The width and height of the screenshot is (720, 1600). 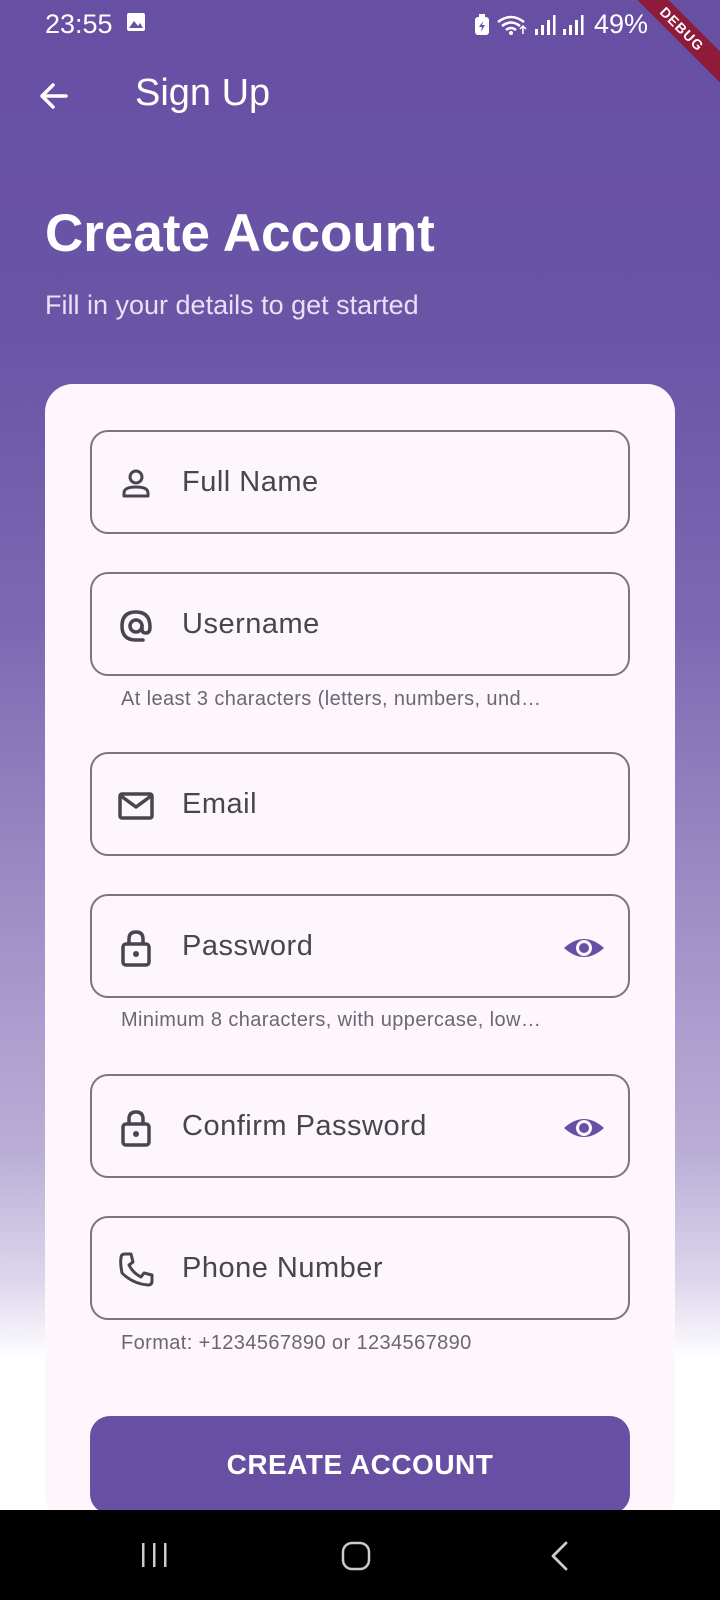 I want to click on confirm-password-field: Confirm Password, so click(x=360, y=1126).